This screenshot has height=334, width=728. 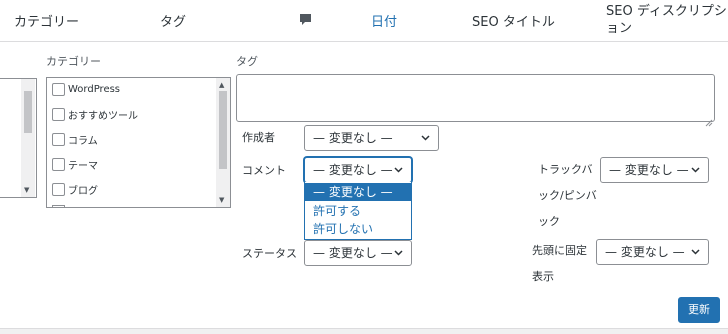 I want to click on category-item-wordpress: WordPress, so click(x=86, y=89).